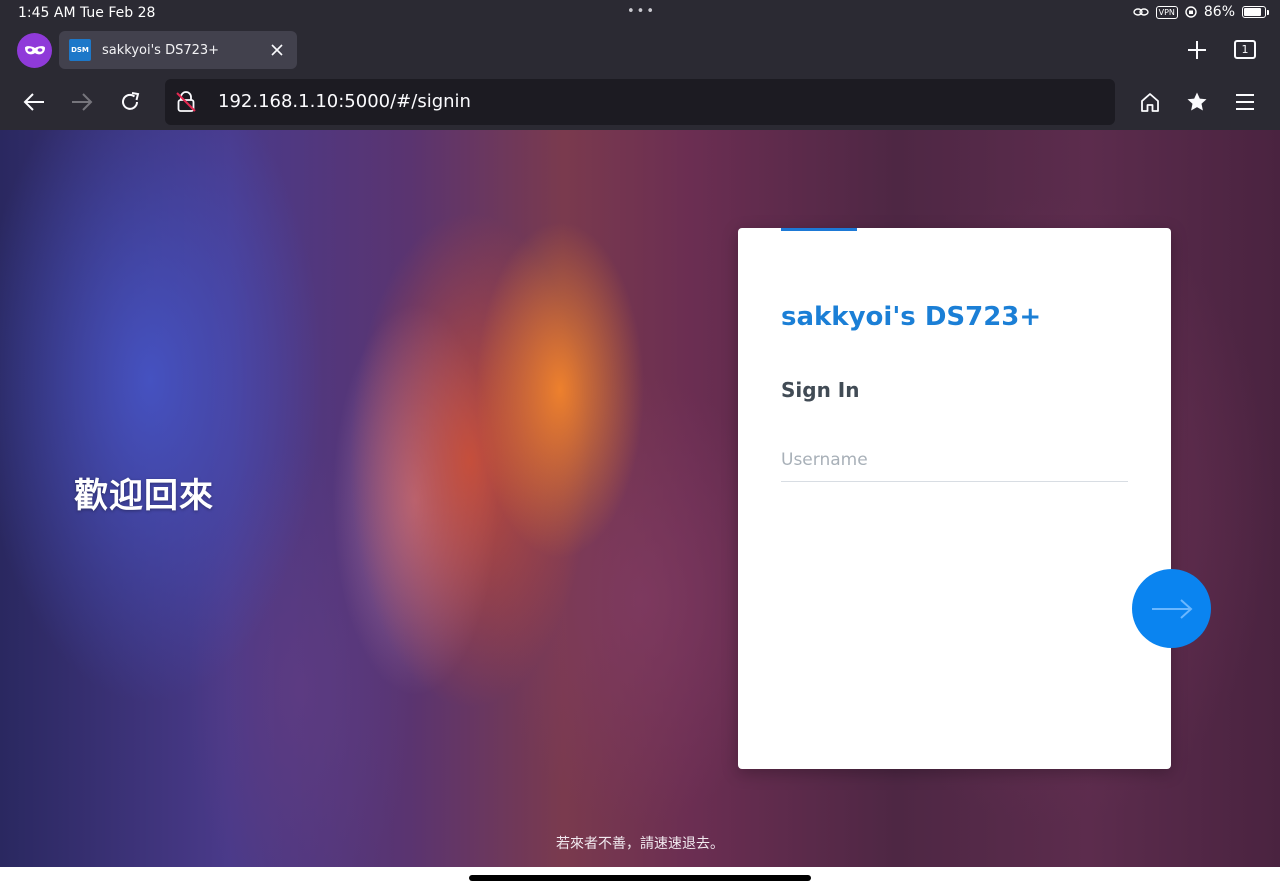  What do you see at coordinates (954, 460) in the screenshot?
I see `username-input` at bounding box center [954, 460].